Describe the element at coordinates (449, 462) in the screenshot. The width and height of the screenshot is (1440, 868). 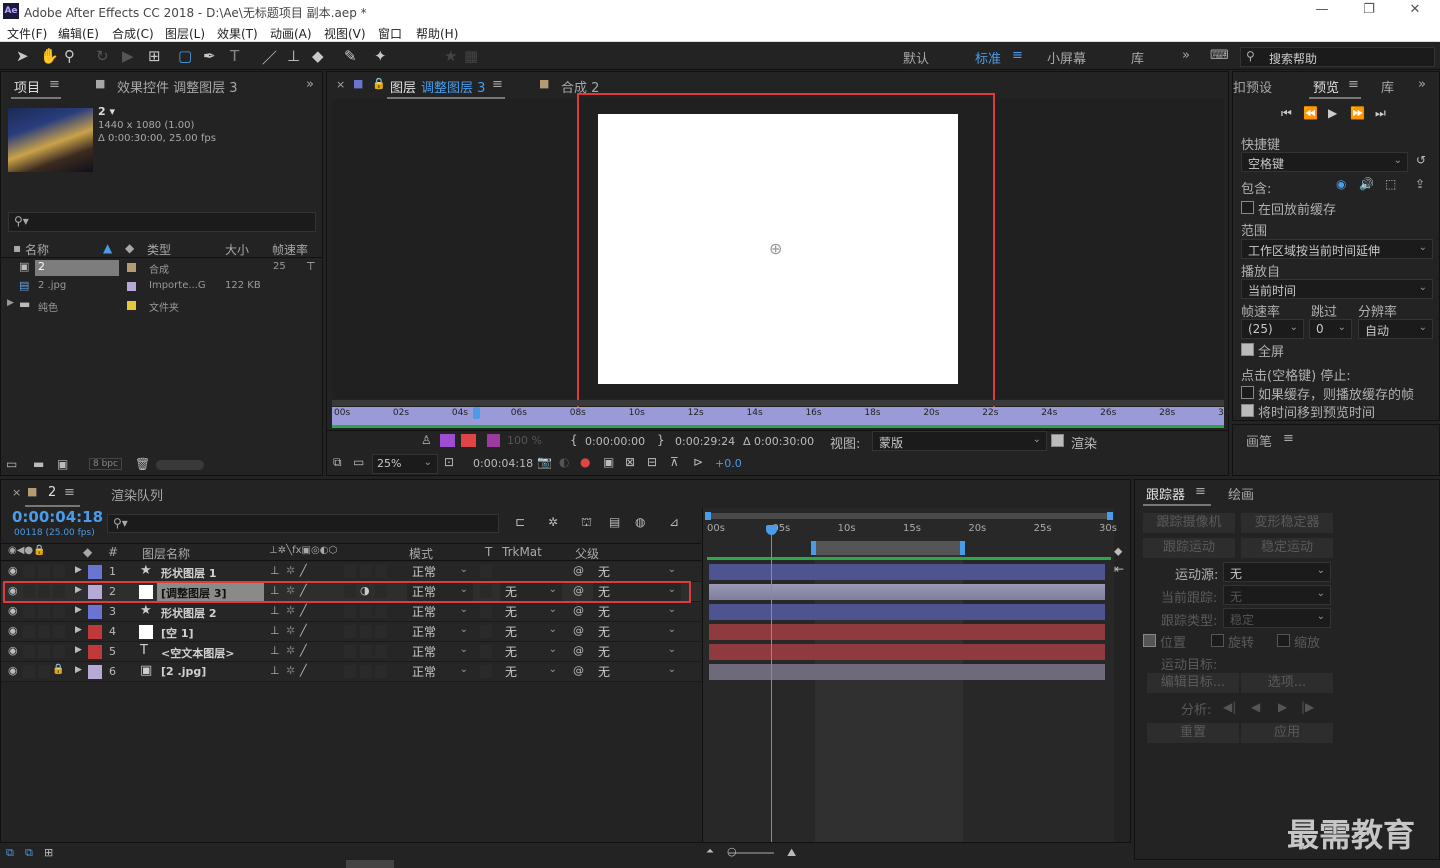
I see `region-of-interest-icon: ⊡` at that location.